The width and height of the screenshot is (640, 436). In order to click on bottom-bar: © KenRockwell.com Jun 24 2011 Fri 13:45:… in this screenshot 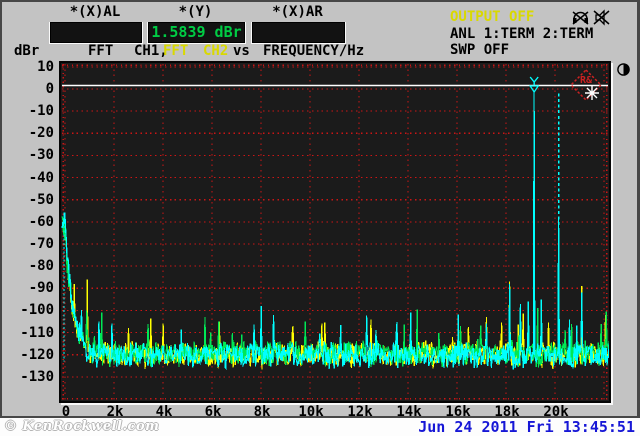, I will do `click(320, 427)`.